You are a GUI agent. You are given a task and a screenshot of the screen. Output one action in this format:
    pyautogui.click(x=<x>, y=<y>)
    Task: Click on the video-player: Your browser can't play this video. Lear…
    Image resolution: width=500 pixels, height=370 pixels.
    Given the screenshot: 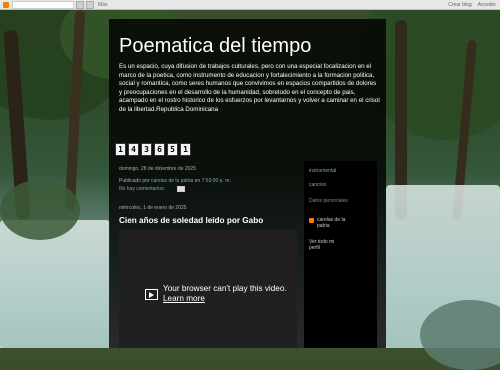 What is the action you would take?
    pyautogui.click(x=208, y=289)
    